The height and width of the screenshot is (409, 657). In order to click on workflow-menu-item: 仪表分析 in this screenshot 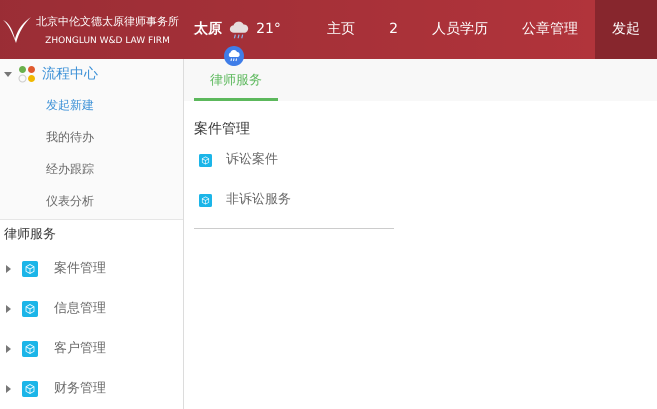, I will do `click(91, 201)`.